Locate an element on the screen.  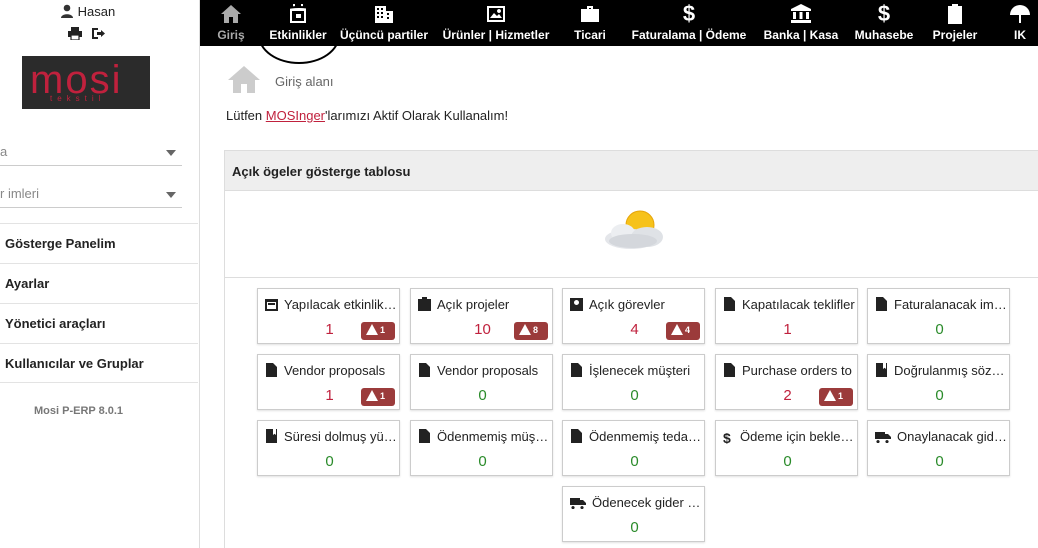
dashboard-box: Açık görevler 4 4 is located at coordinates (633, 316).